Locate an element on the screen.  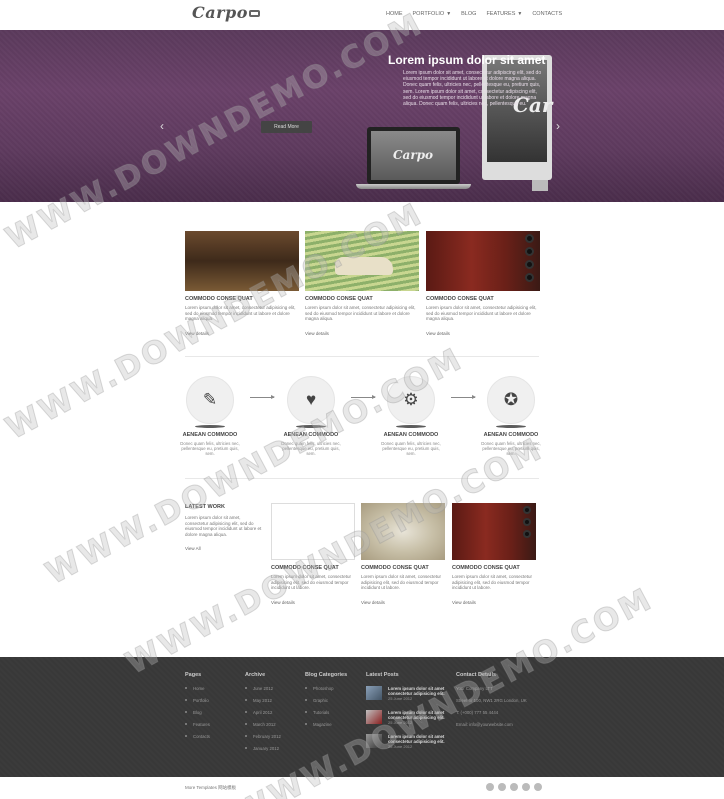
copyright-text: More Templates 网站模板 is located at coordinates (210, 788).